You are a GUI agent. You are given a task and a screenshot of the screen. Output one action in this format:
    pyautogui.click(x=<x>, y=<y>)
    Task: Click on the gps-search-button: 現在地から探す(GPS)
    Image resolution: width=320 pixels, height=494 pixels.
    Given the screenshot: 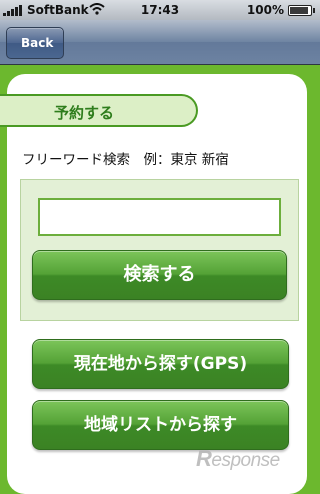 What is the action you would take?
    pyautogui.click(x=160, y=364)
    